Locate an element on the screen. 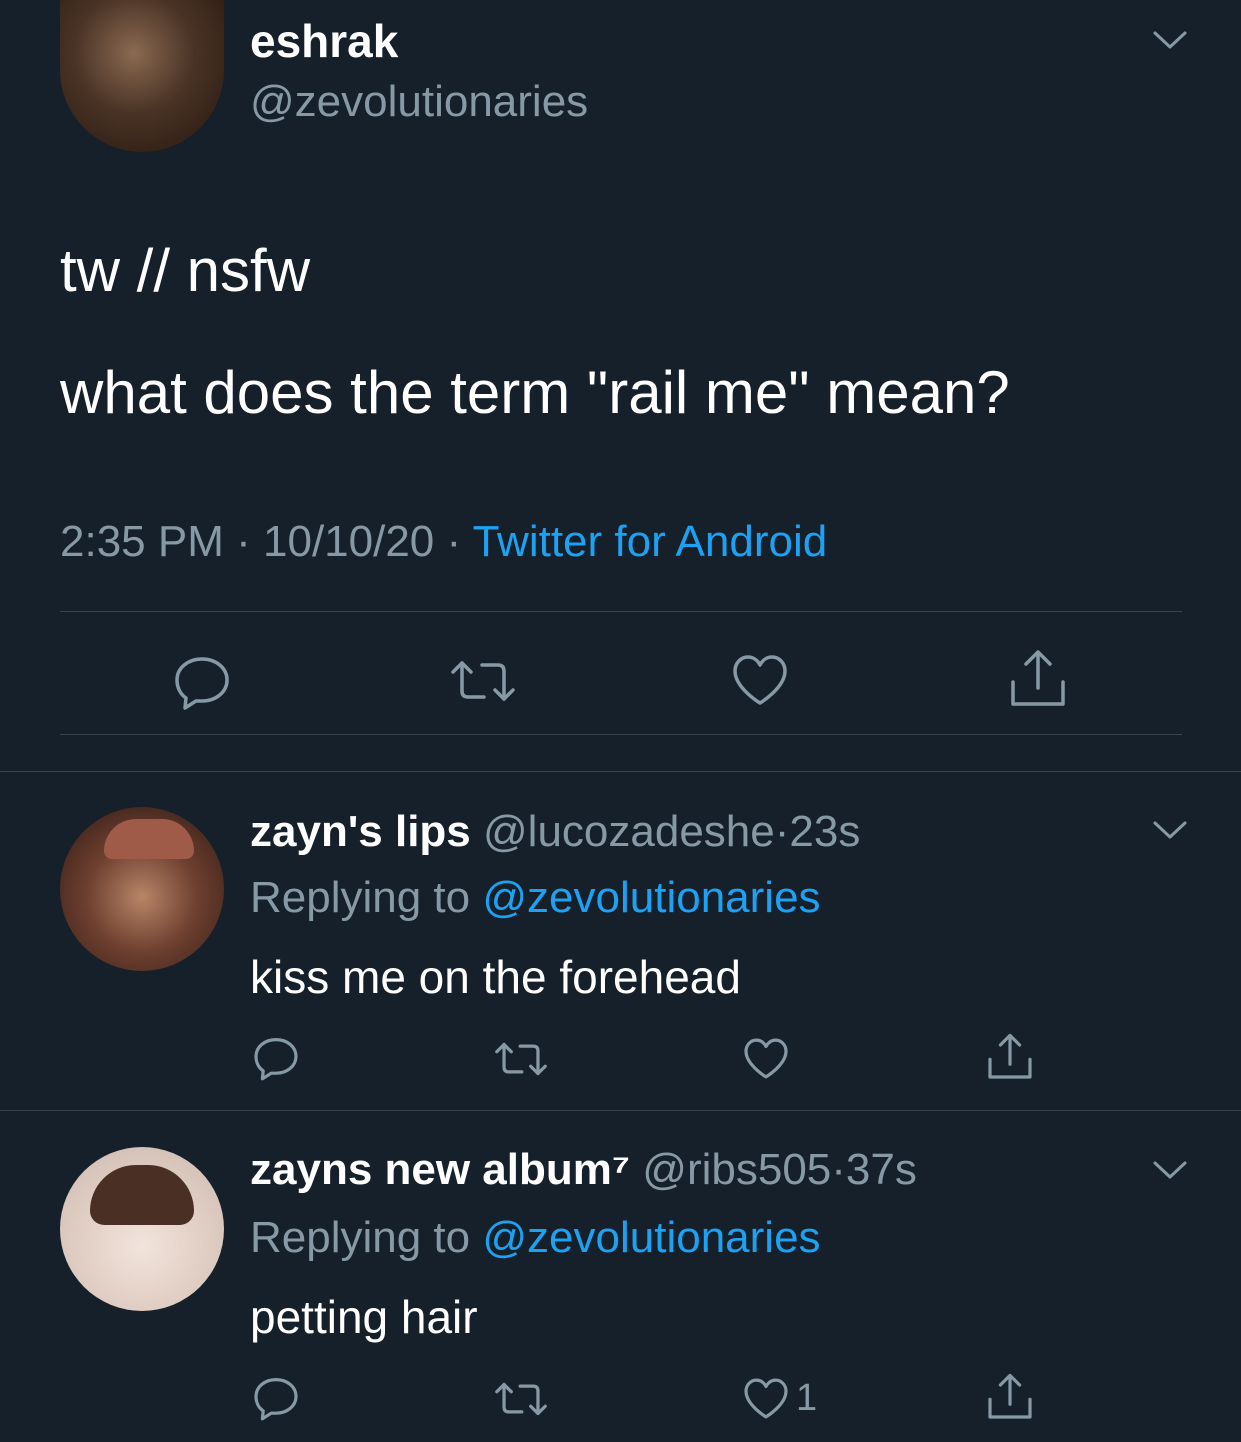 This screenshot has height=1442, width=1241. tweet-source: Twitter for Android is located at coordinates (650, 541).